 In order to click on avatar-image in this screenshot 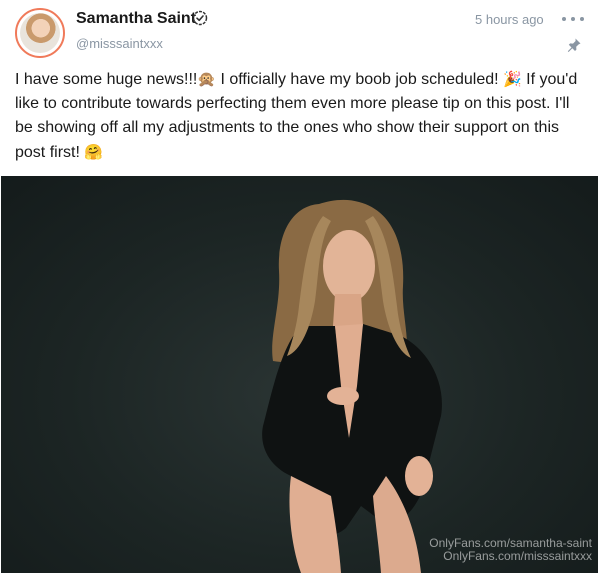, I will do `click(40, 33)`.